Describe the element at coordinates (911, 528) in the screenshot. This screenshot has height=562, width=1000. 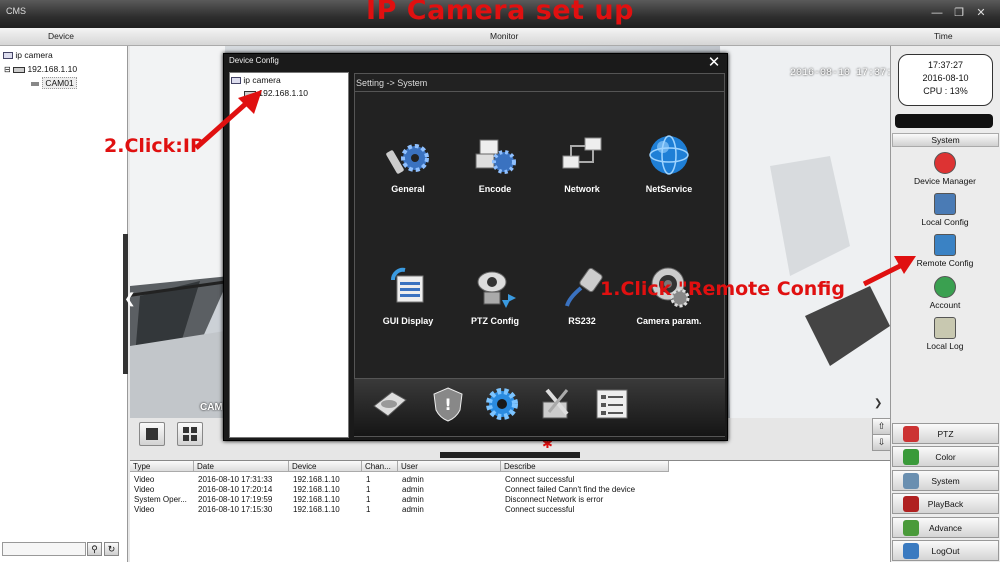
I see `advance-icon` at that location.